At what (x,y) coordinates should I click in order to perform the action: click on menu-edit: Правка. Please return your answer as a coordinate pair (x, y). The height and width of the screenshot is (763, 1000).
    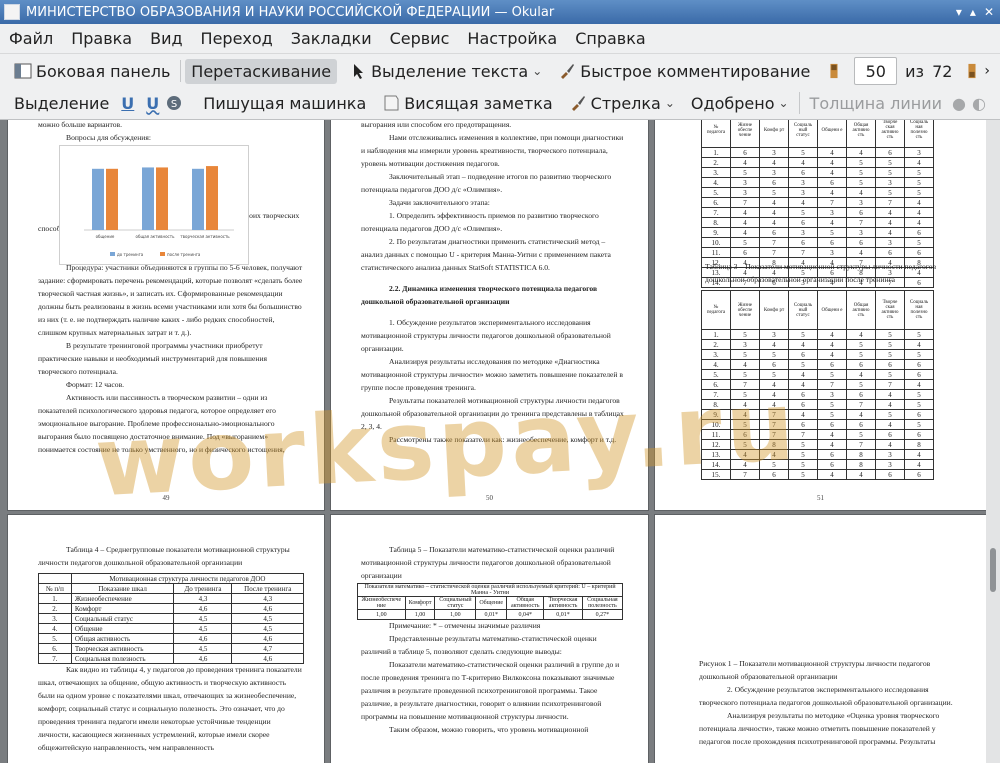
    Looking at the image, I should click on (101, 38).